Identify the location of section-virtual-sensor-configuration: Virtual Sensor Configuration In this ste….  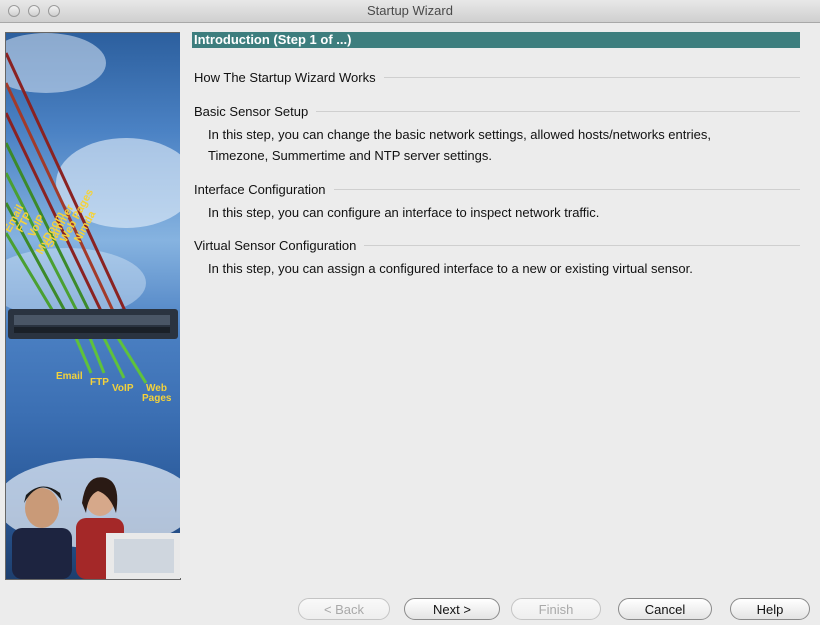
(497, 258).